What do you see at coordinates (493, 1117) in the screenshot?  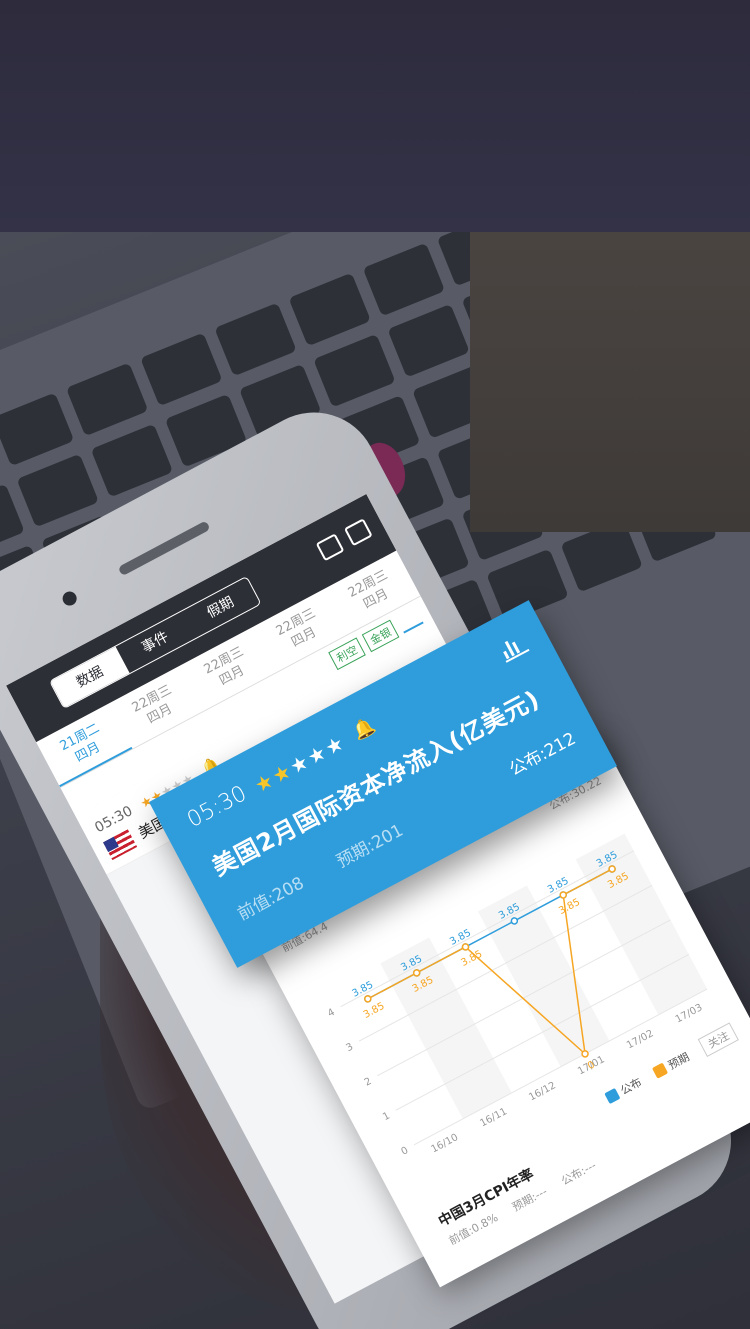 I see `x-tick-label: 16/11` at bounding box center [493, 1117].